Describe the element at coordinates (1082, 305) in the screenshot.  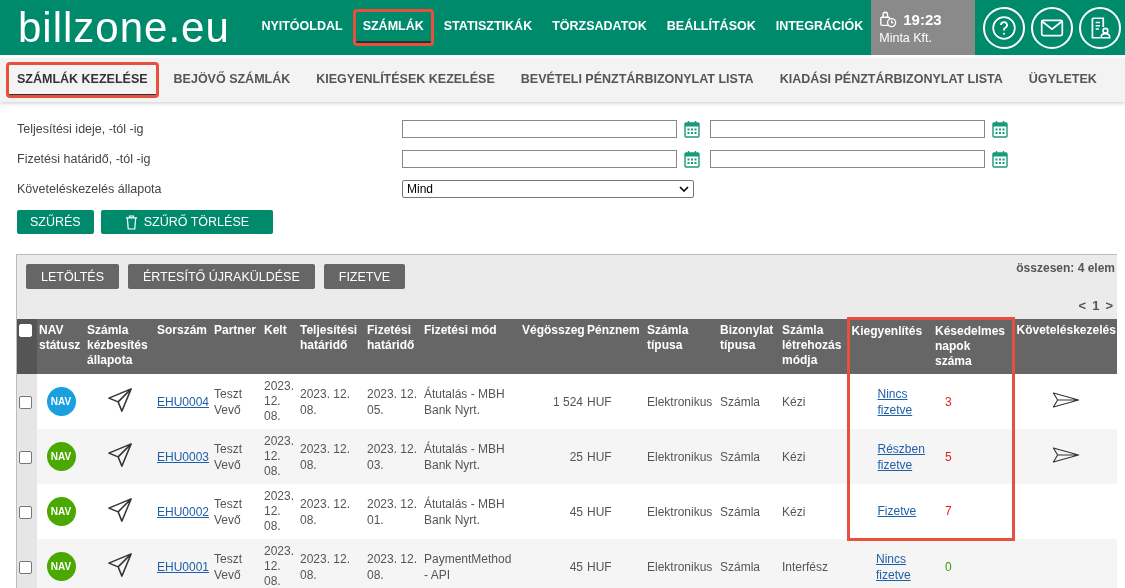
I see `prev-page-link: <` at that location.